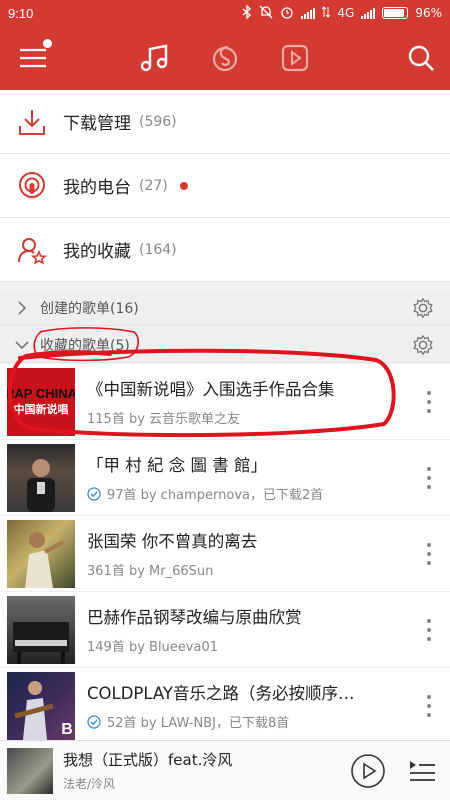  I want to click on netease-logo-icon, so click(225, 58).